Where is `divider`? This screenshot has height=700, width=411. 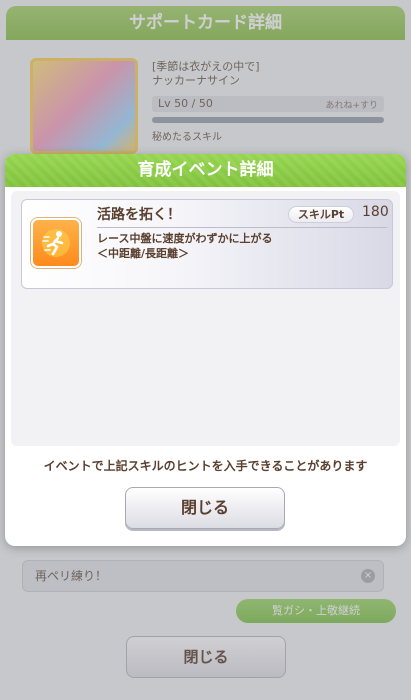
divider is located at coordinates (242, 227).